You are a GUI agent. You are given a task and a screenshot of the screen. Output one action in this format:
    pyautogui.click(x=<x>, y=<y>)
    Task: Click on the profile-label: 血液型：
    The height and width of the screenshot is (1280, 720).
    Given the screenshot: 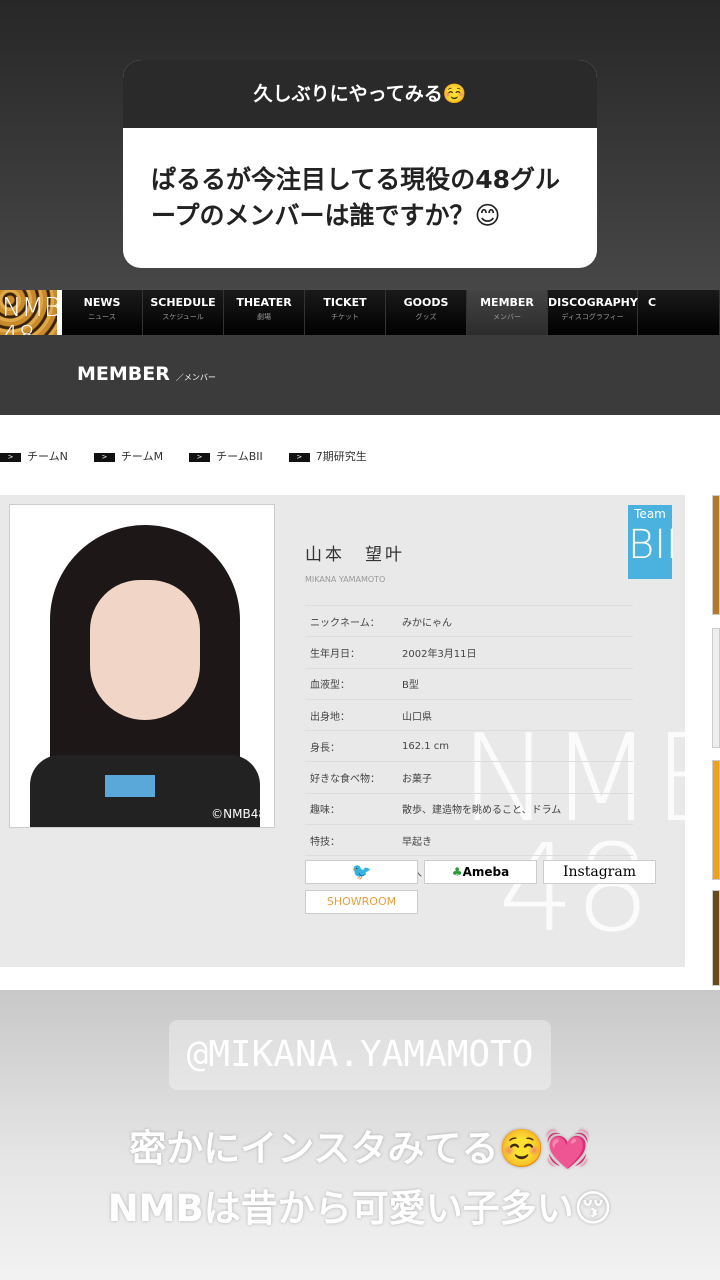 What is the action you would take?
    pyautogui.click(x=330, y=686)
    